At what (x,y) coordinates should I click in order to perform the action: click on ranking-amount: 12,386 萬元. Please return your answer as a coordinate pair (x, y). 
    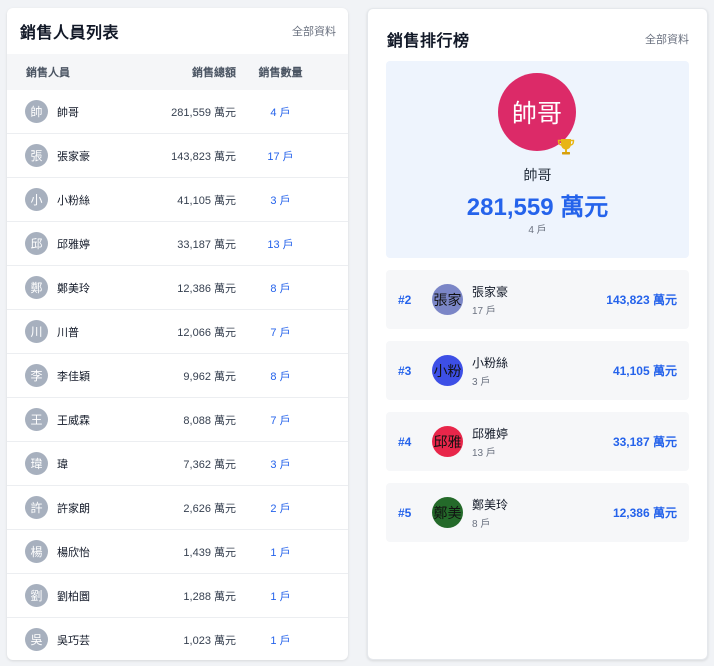
    Looking at the image, I should click on (644, 513).